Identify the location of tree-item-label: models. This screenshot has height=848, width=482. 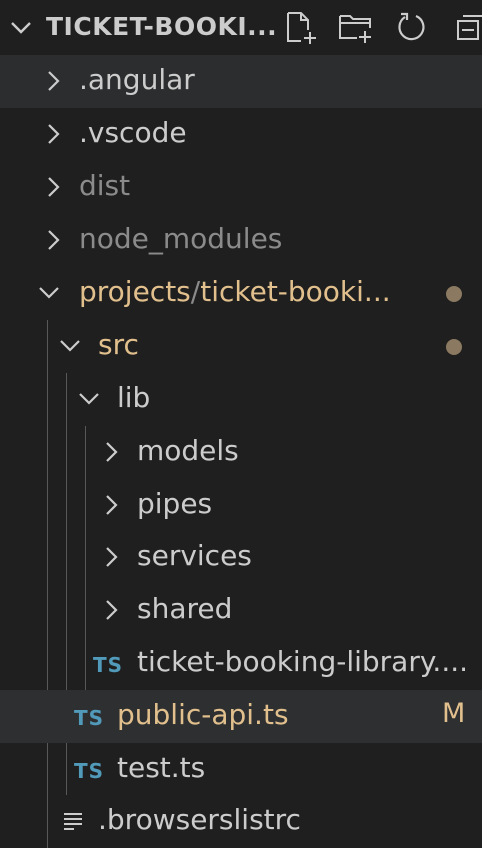
(188, 450).